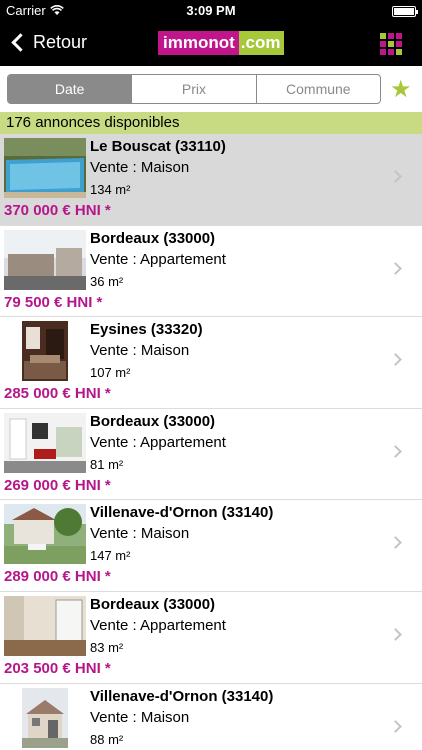 The width and height of the screenshot is (422, 750). What do you see at coordinates (57, 210) in the screenshot?
I see `listing-price: 370 000 € HNI *` at bounding box center [57, 210].